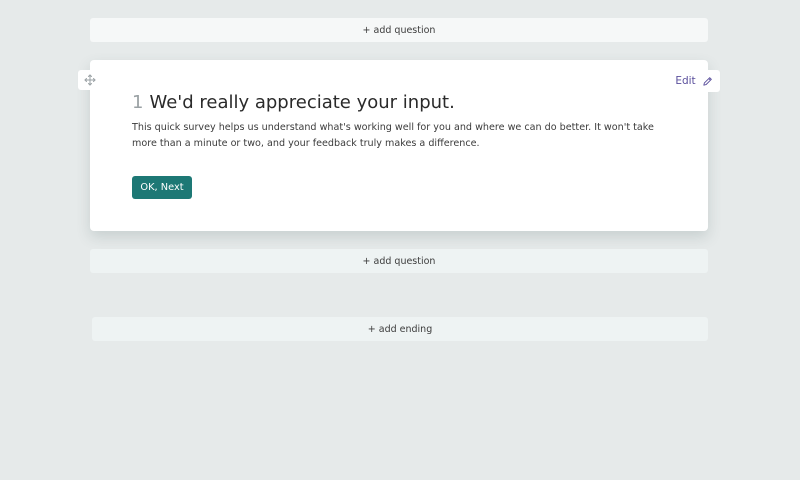 The image size is (800, 480). I want to click on pencil-icon, so click(707, 81).